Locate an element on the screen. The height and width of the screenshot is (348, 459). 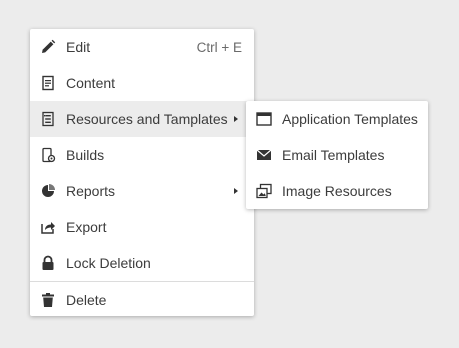
menu-item-lock-deletion: Lock Deletion is located at coordinates (142, 263).